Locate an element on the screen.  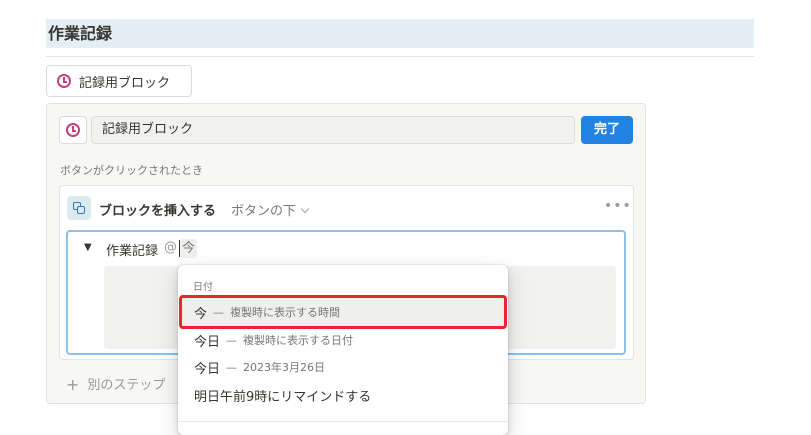
toggle-block-text: 作業記録 is located at coordinates (132, 249).